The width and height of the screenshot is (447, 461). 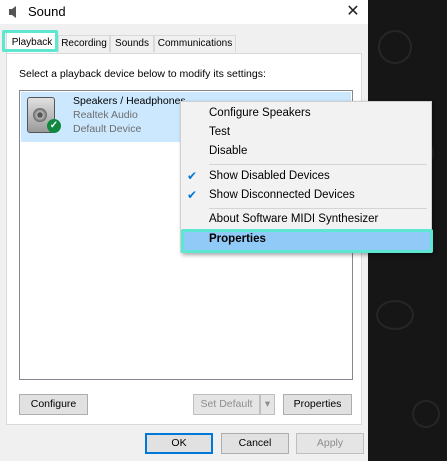 What do you see at coordinates (330, 443) in the screenshot?
I see `apply-button: Apply` at bounding box center [330, 443].